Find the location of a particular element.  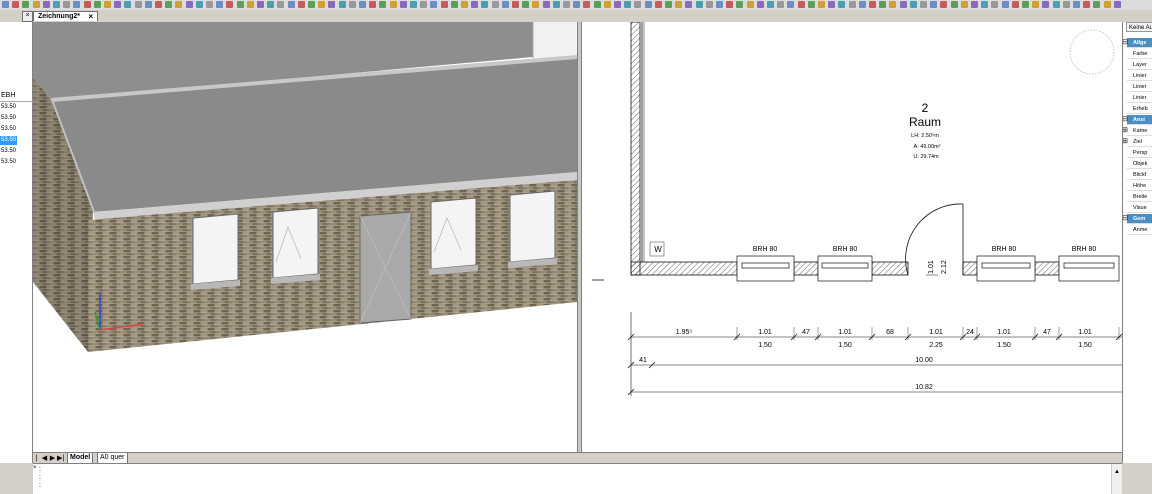

property-row: Layer is located at coordinates (1139, 65).